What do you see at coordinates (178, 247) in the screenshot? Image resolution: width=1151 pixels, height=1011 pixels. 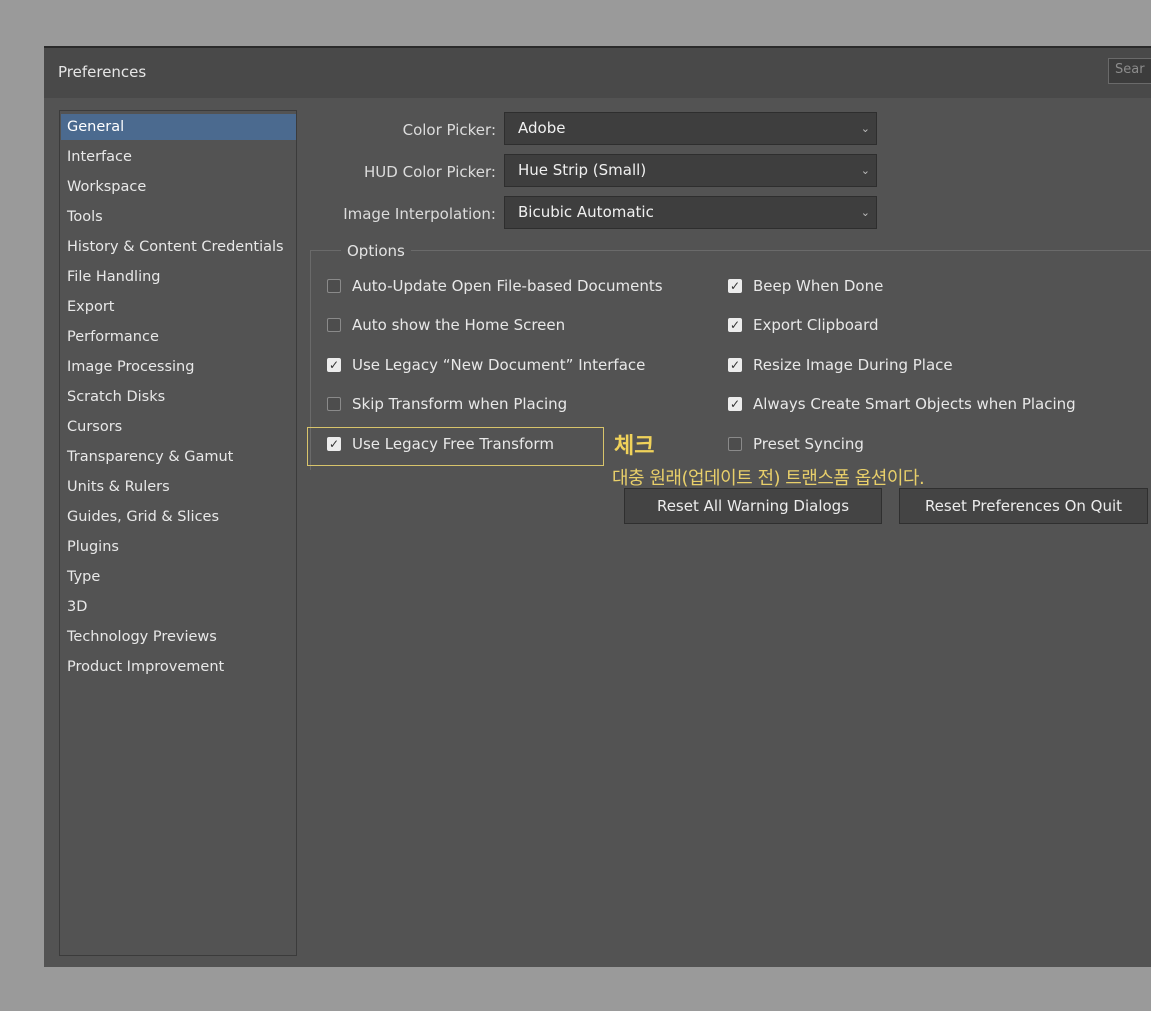 I see `sidebar-item-history: History & Content Credentials` at bounding box center [178, 247].